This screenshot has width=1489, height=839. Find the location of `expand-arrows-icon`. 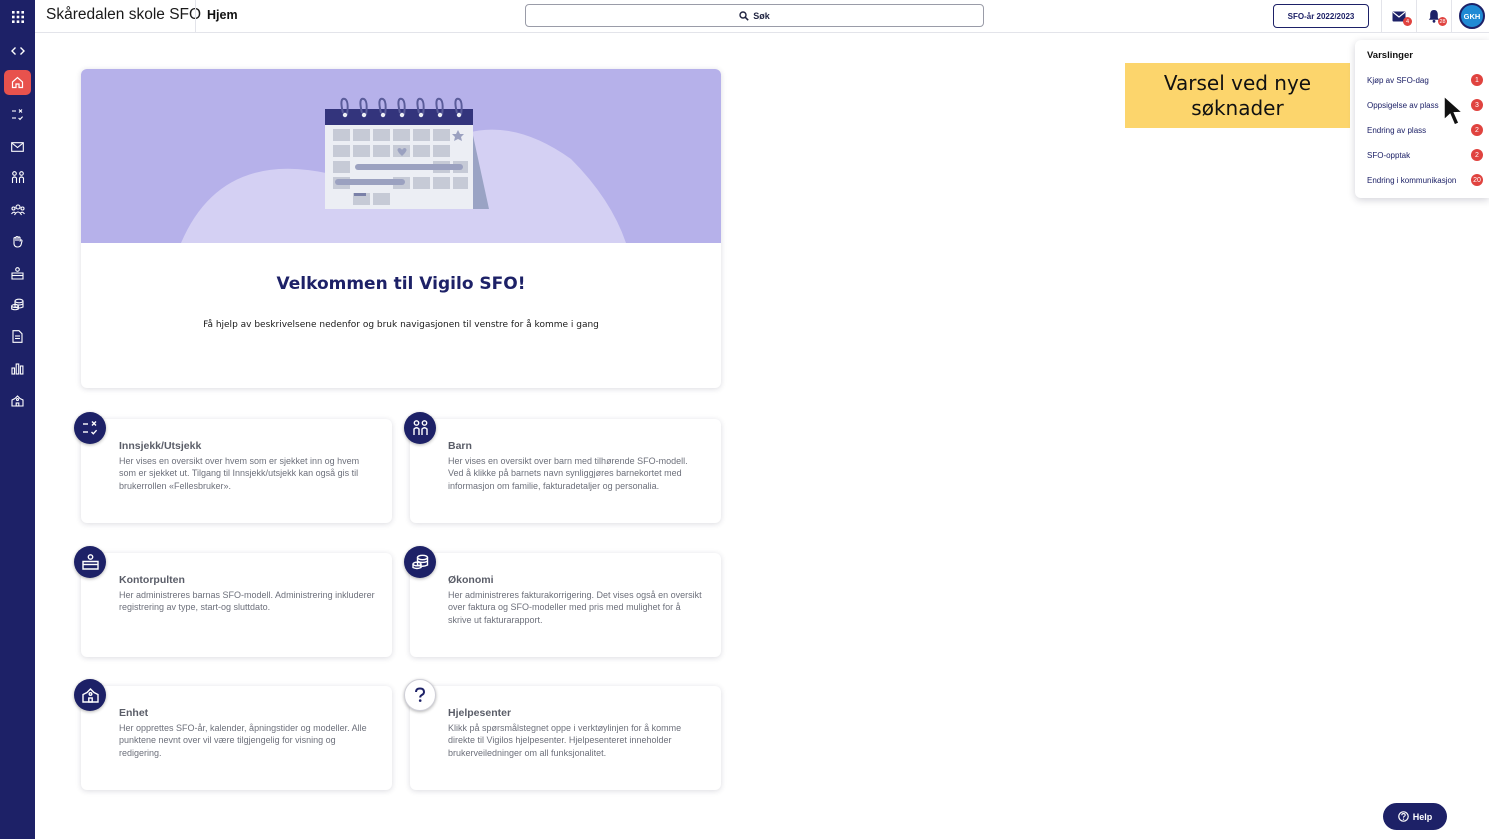

expand-arrows-icon is located at coordinates (17, 50).